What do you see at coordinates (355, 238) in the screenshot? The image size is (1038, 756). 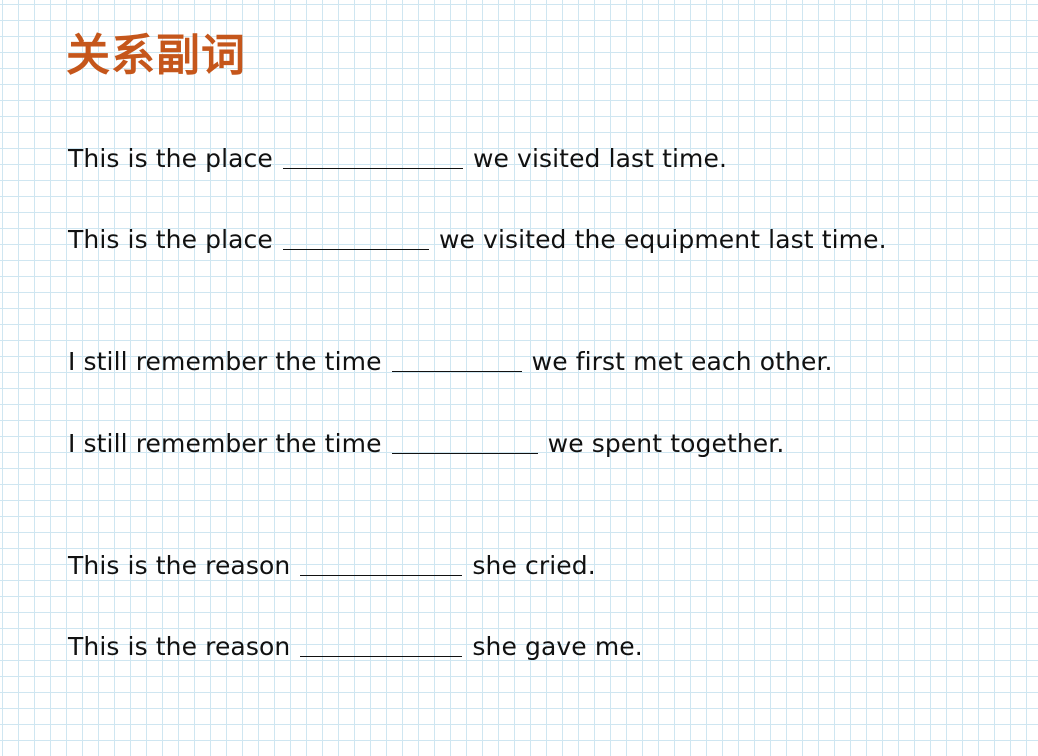 I see `sentence-2-blank` at bounding box center [355, 238].